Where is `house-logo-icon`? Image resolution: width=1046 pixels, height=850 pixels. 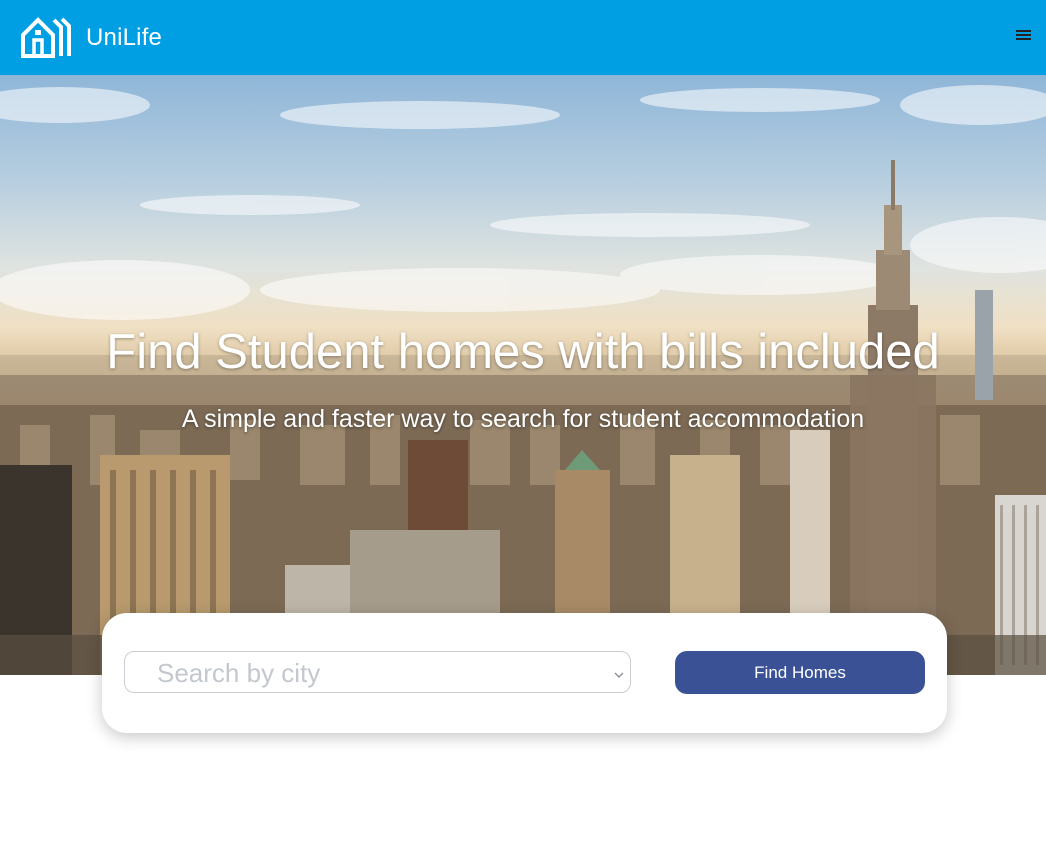
house-logo-icon is located at coordinates (46, 37).